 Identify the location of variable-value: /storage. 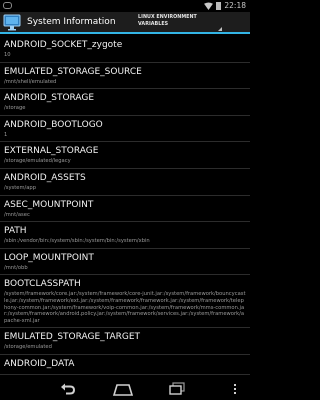
(15, 108).